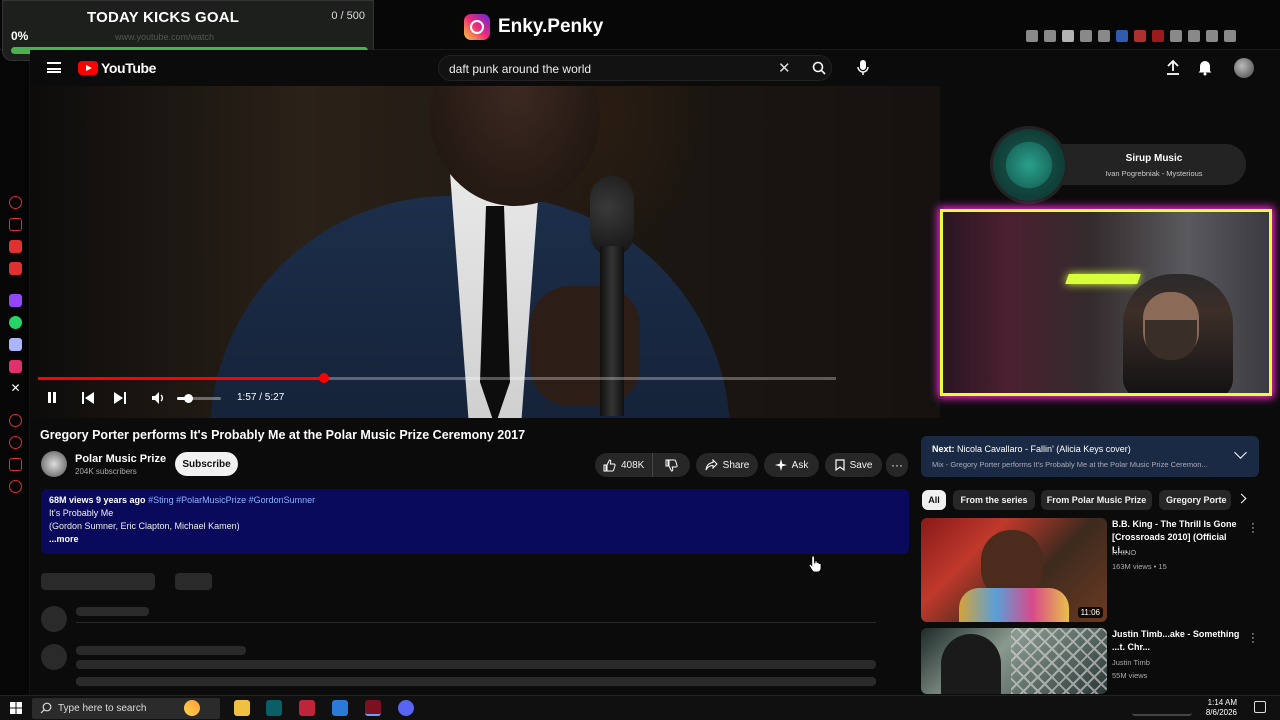 The width and height of the screenshot is (1280, 720). What do you see at coordinates (15, 224) in the screenshot?
I see `bag-icon` at bounding box center [15, 224].